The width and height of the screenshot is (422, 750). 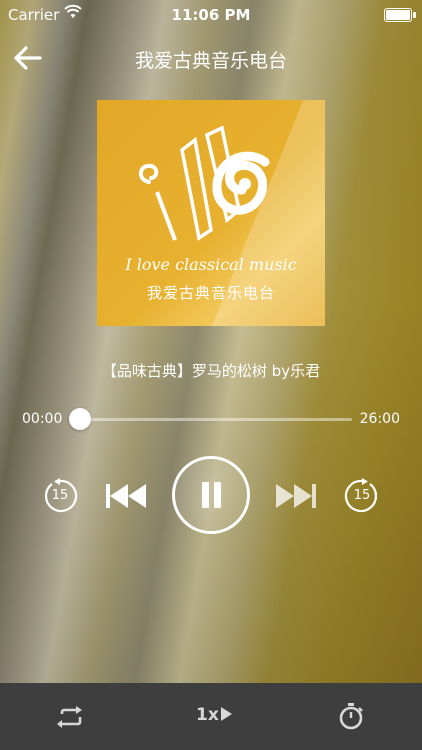 I want to click on clock: 11:06 PM, so click(x=211, y=15).